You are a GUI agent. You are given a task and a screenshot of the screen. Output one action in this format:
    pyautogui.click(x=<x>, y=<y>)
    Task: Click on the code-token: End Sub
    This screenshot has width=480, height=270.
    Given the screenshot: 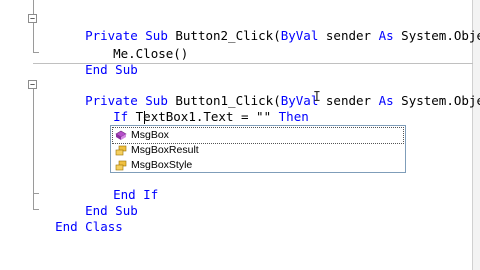 What is the action you would take?
    pyautogui.click(x=111, y=69)
    